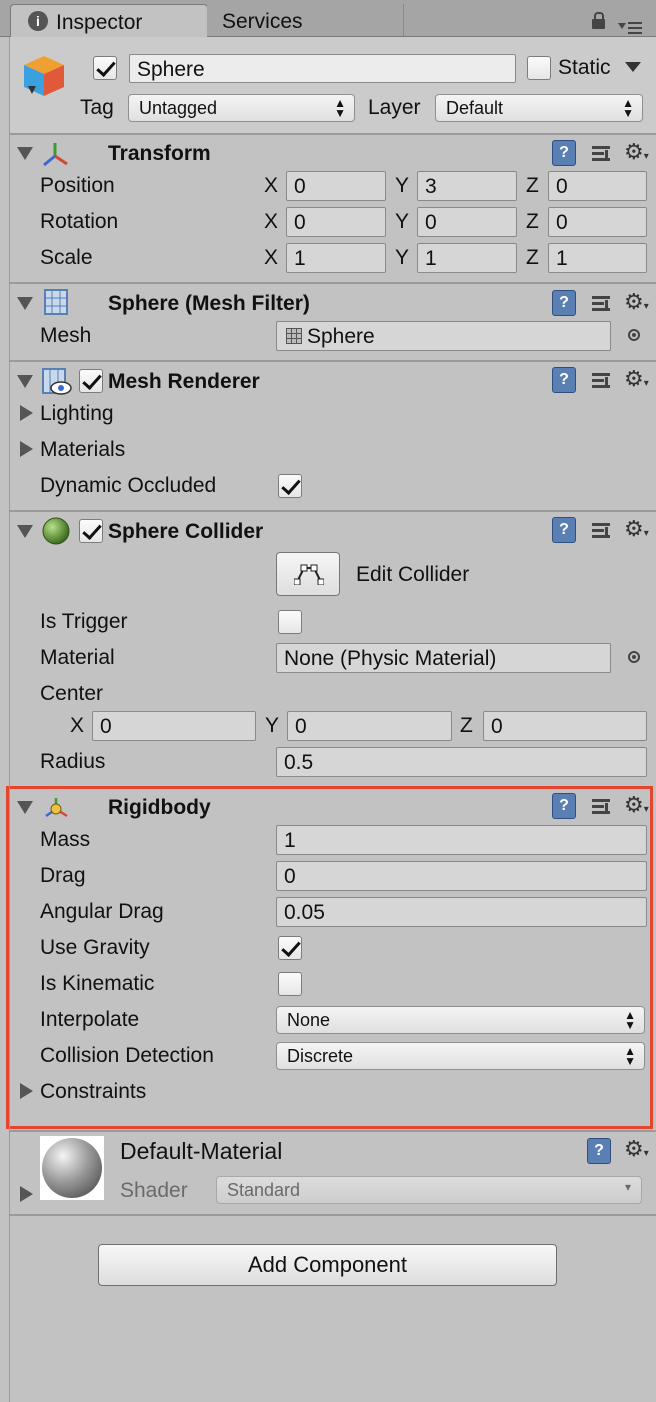 The image size is (656, 1402). What do you see at coordinates (294, 336) in the screenshot?
I see `mesh-icon` at bounding box center [294, 336].